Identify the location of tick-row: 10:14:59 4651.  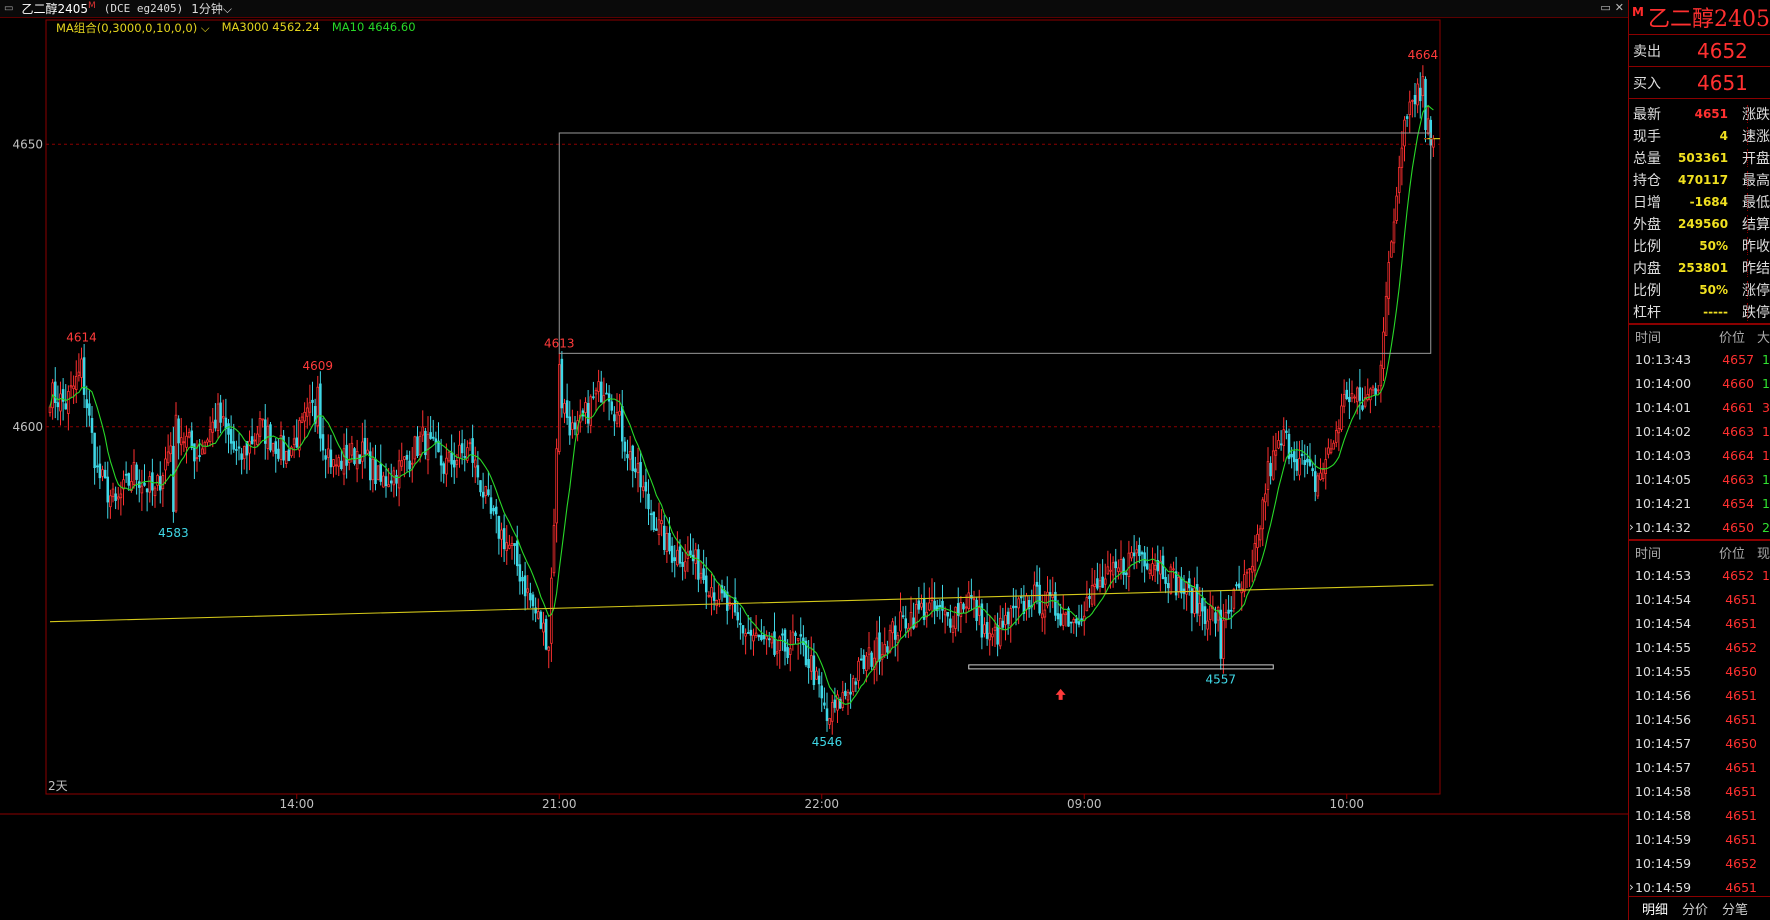
(1699, 839).